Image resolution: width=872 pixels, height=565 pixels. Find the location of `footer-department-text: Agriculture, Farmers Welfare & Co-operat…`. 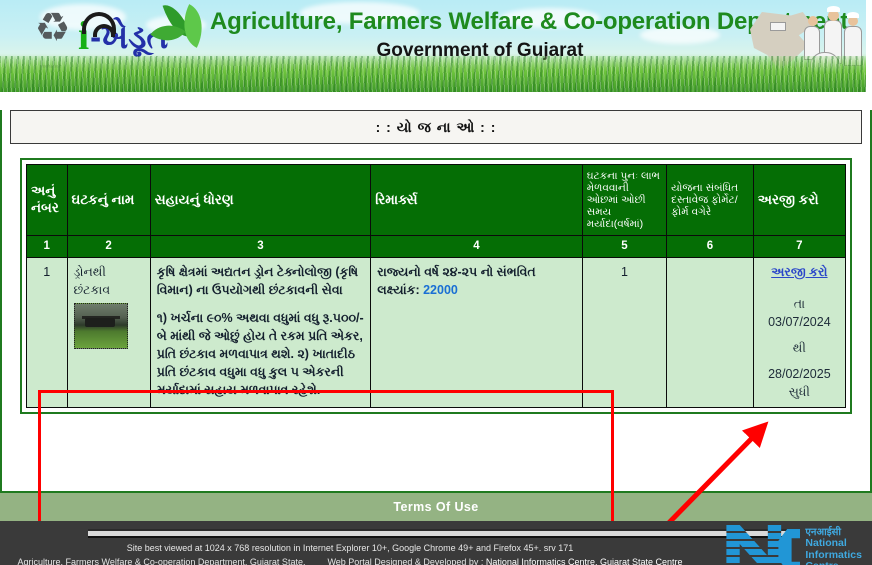

footer-department-text: Agriculture, Farmers Welfare & Co-operat… is located at coordinates (161, 561).